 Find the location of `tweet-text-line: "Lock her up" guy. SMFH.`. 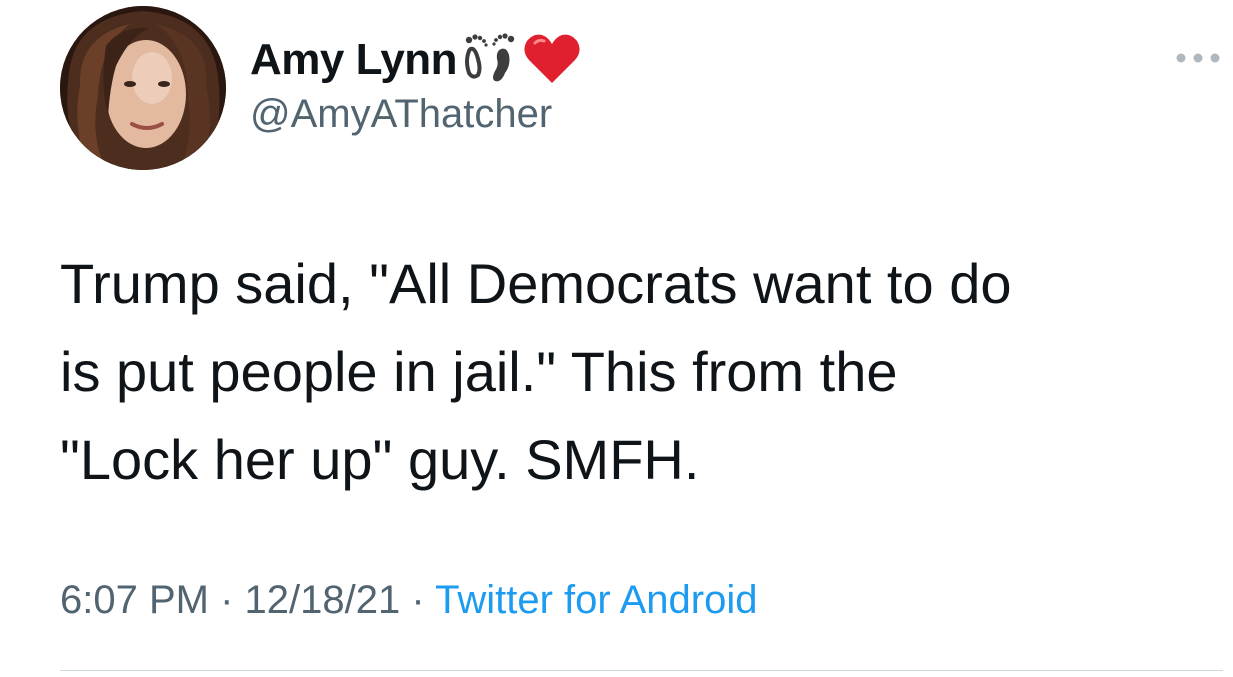

tweet-text-line: "Lock her up" guy. SMFH. is located at coordinates (380, 459).